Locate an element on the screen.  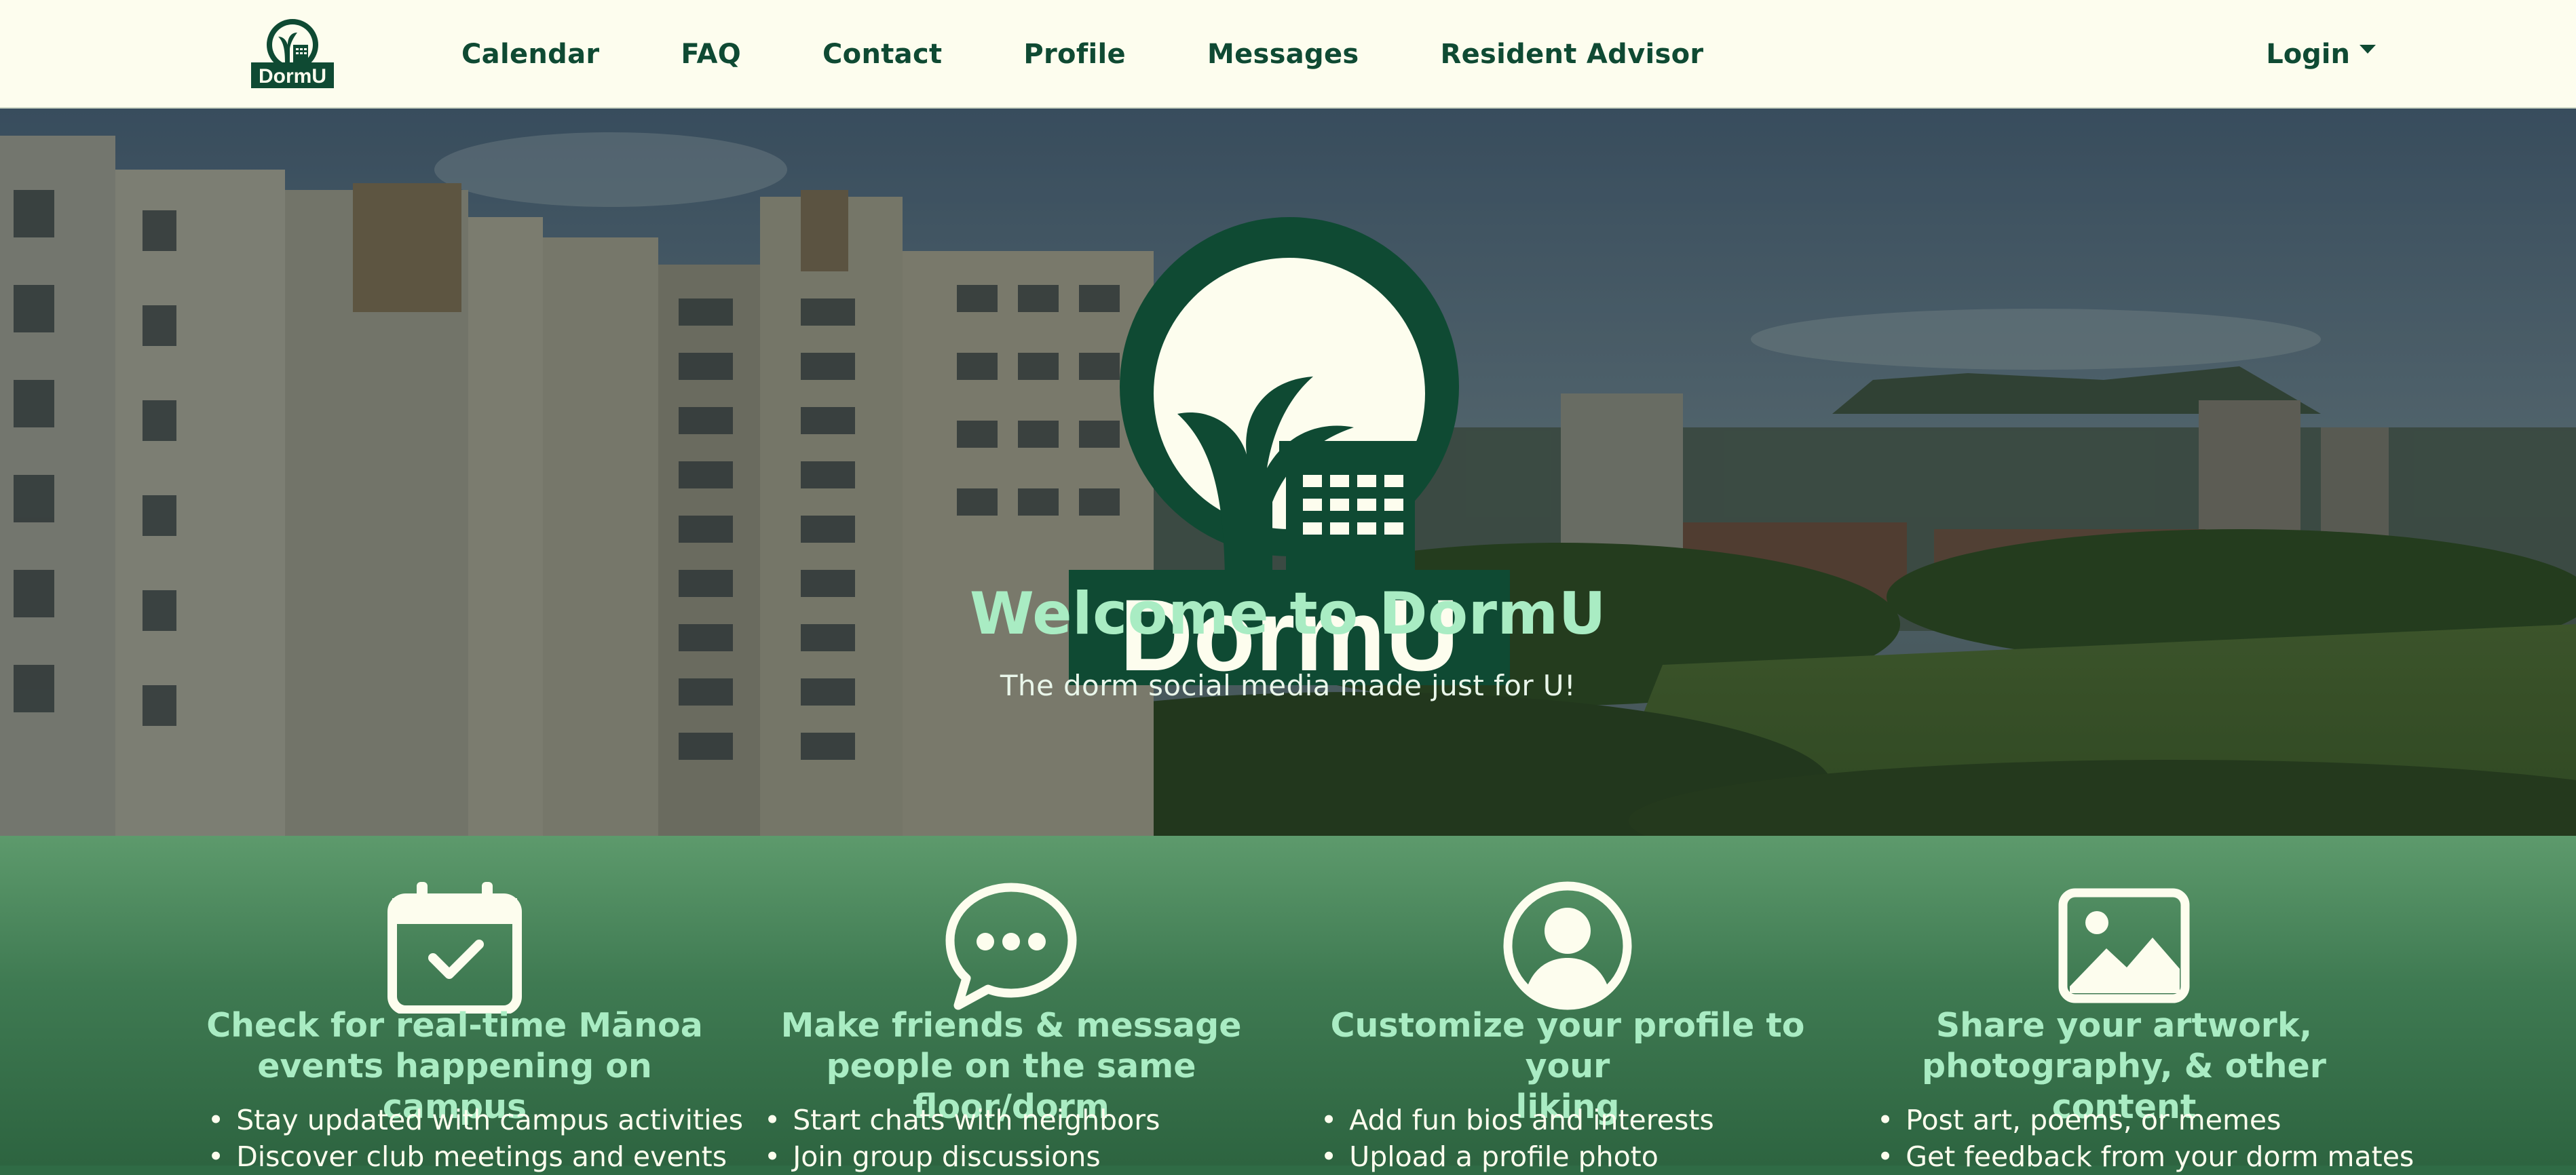
nav-link-calendar: Calendar is located at coordinates (530, 54).